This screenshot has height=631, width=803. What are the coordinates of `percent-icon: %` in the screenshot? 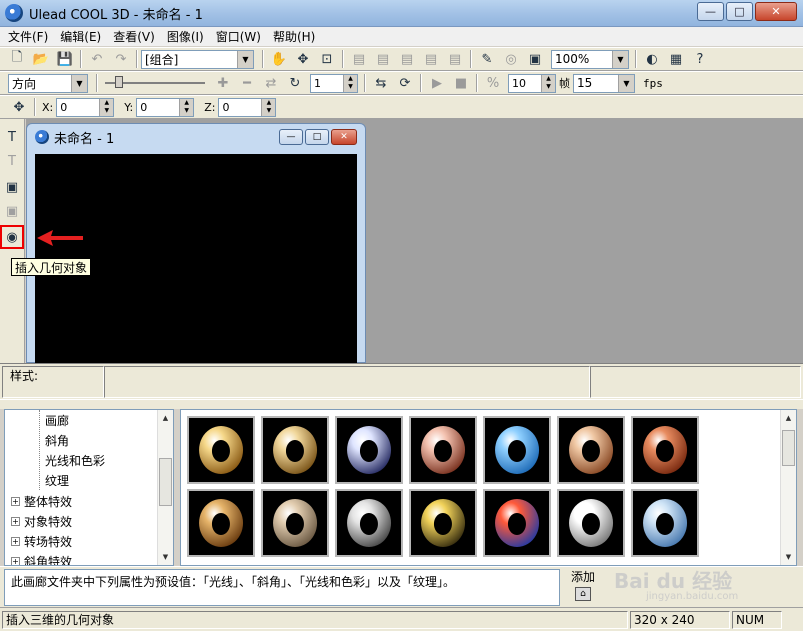 It's located at (493, 83).